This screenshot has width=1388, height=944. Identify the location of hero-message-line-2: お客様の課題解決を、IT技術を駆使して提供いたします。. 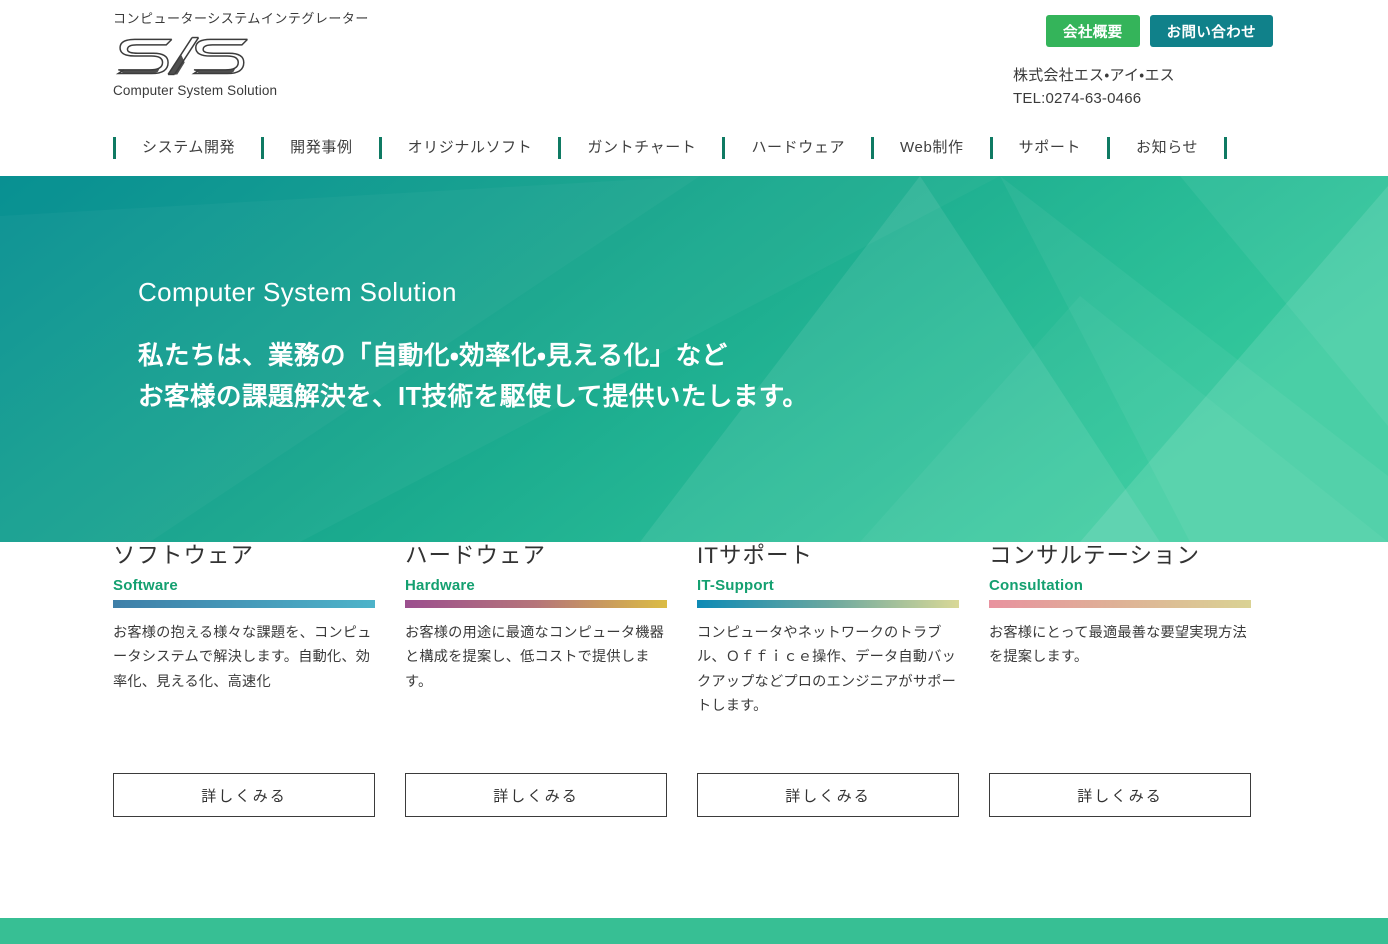
(473, 397).